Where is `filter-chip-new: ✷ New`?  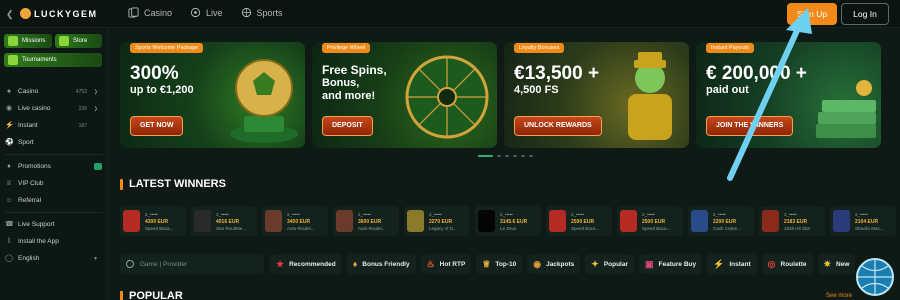 filter-chip-new: ✷ New is located at coordinates (836, 264).